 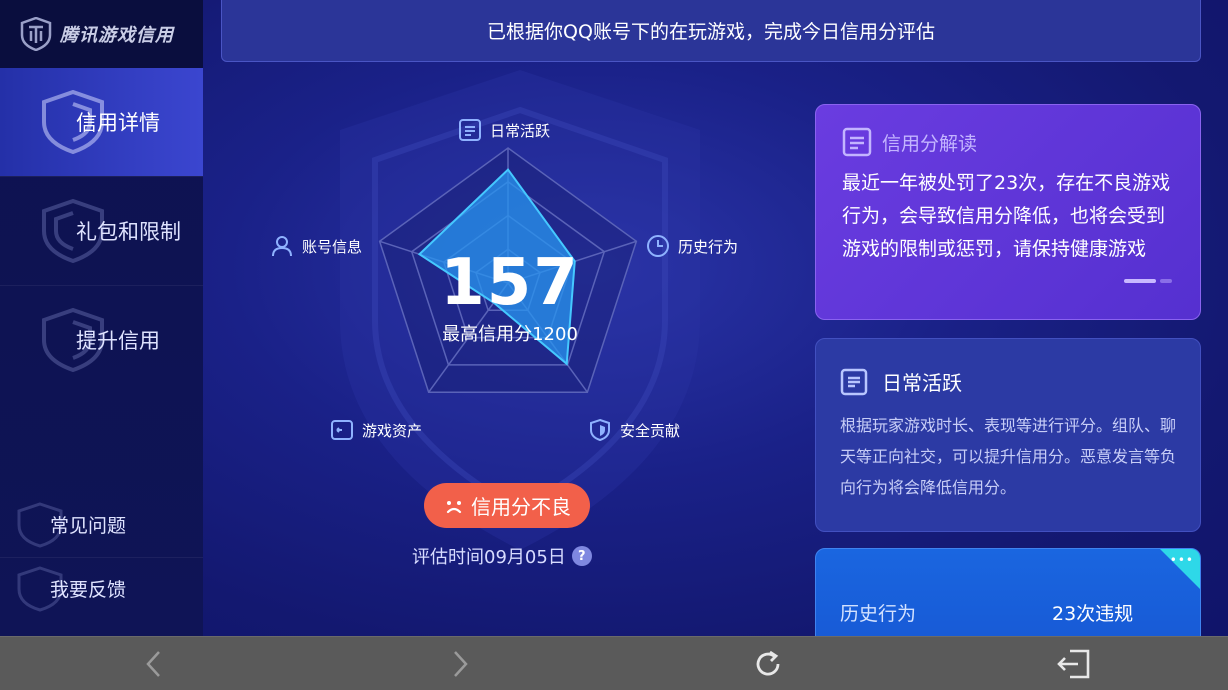 I want to click on user-icon, so click(x=282, y=246).